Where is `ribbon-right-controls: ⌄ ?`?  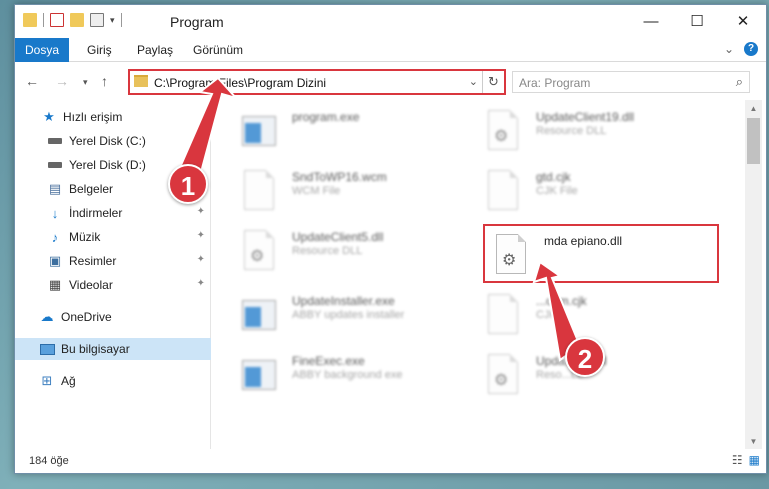
ribbon-right-controls: ⌄ ? is located at coordinates (741, 49).